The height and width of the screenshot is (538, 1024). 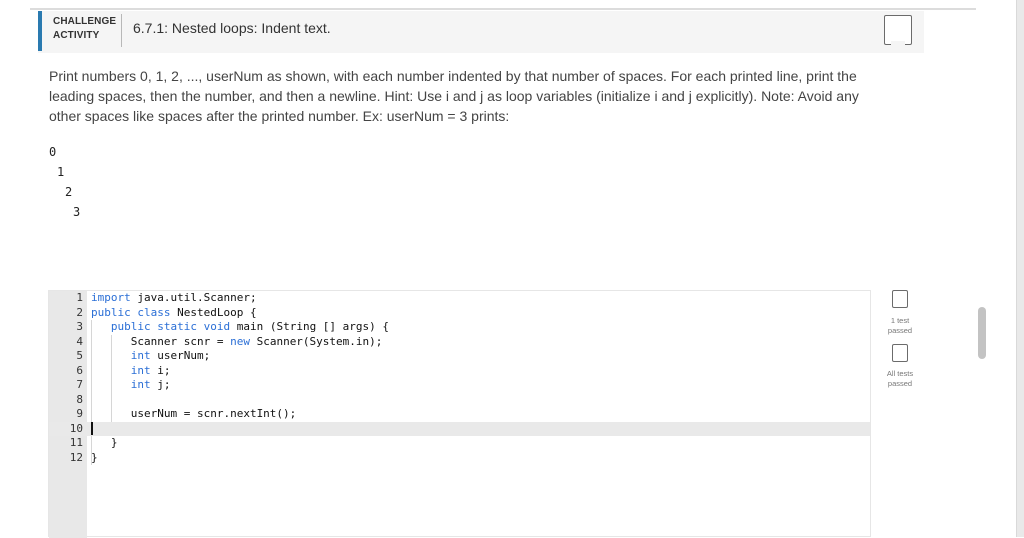 What do you see at coordinates (174, 297) in the screenshot?
I see `code-text: import java.util.Scanner;` at bounding box center [174, 297].